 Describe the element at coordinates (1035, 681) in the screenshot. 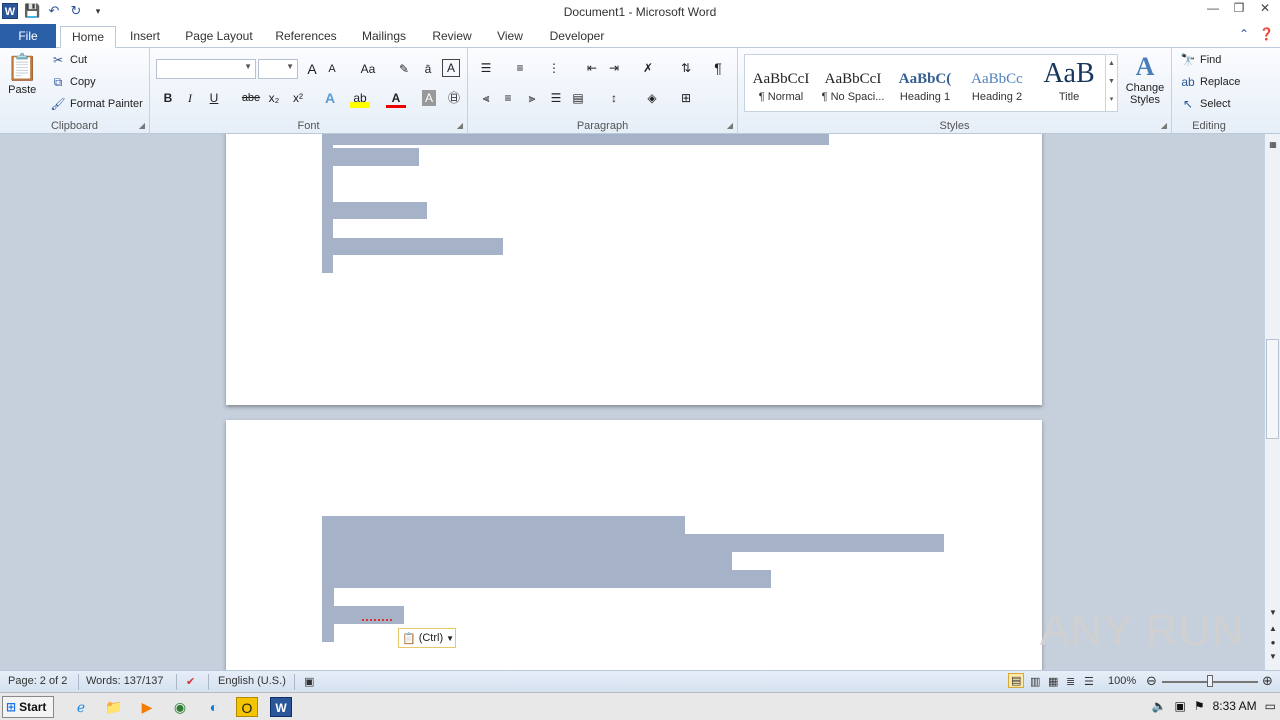

I see `full-screen-reading-icon: ▥` at that location.